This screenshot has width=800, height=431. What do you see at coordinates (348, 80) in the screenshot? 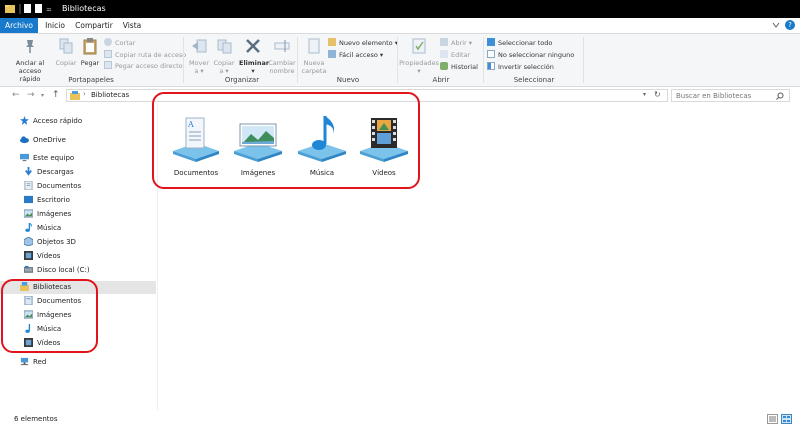
I see `group-label-nuevo: Nuevo` at bounding box center [348, 80].